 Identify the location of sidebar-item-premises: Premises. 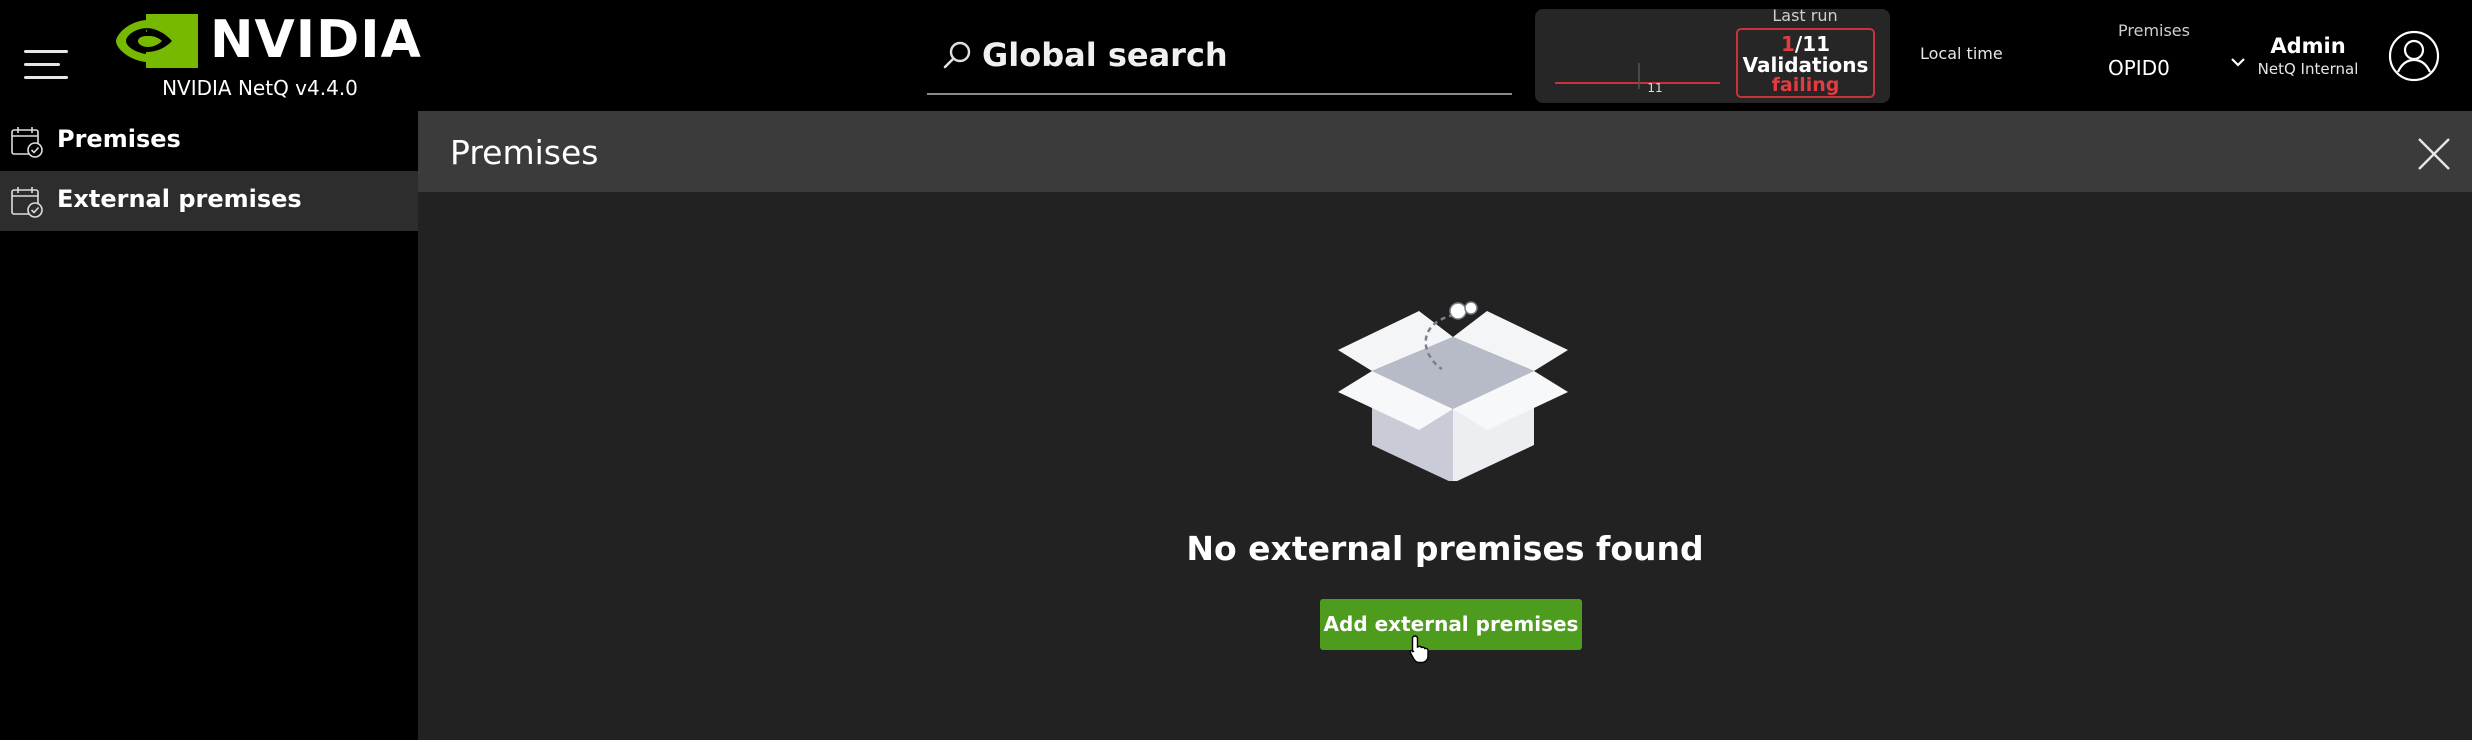
(209, 141).